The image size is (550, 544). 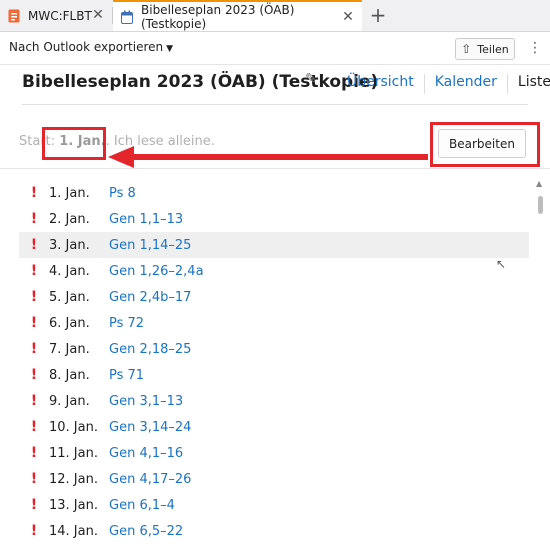 What do you see at coordinates (74, 143) in the screenshot?
I see `highlight-box-start-date` at bounding box center [74, 143].